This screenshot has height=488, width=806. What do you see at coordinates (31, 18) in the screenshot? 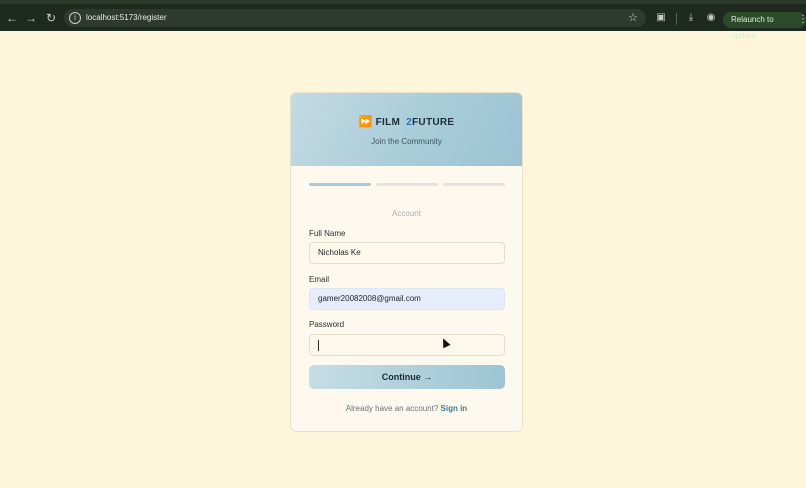
I see `forward-arrow-icon: →` at bounding box center [31, 18].